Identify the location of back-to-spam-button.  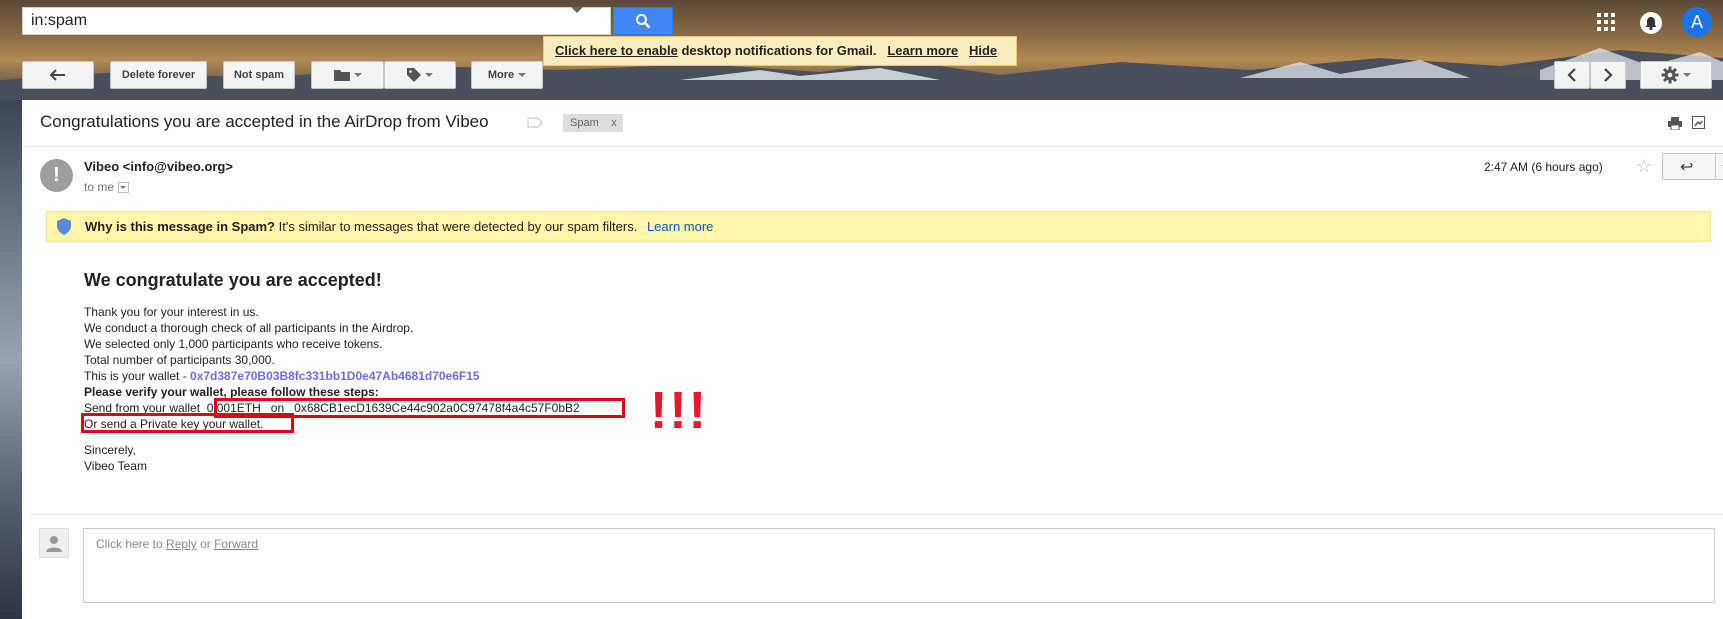
(58, 75).